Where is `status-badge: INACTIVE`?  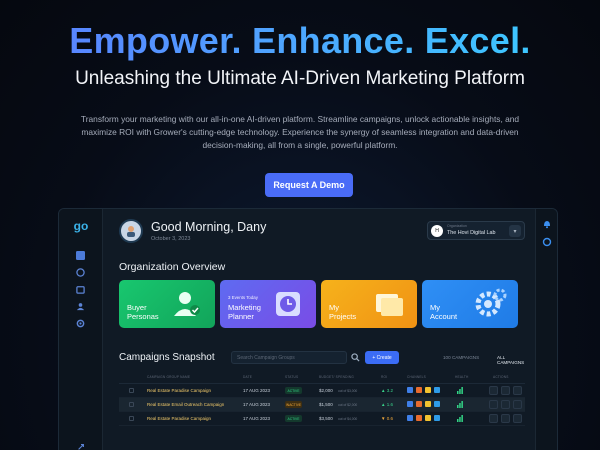 status-badge: INACTIVE is located at coordinates (293, 404).